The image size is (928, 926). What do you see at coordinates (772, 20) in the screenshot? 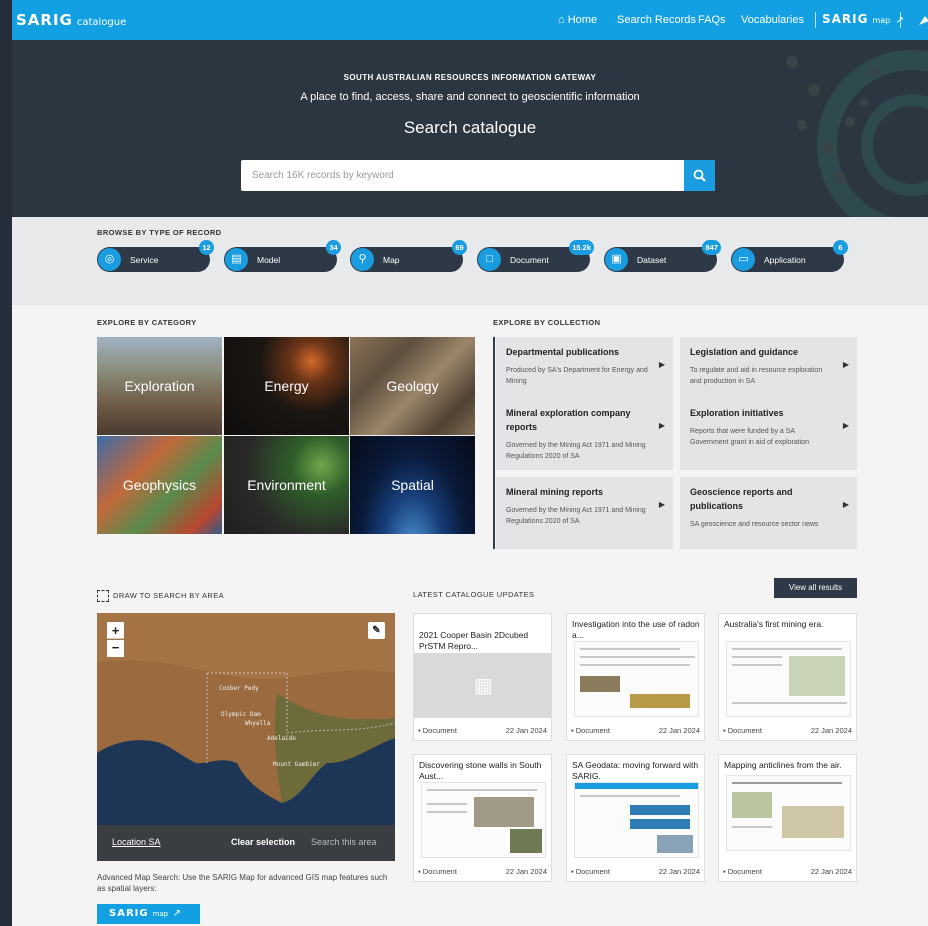
I see `nav-vocabularies: Vocabularies` at bounding box center [772, 20].